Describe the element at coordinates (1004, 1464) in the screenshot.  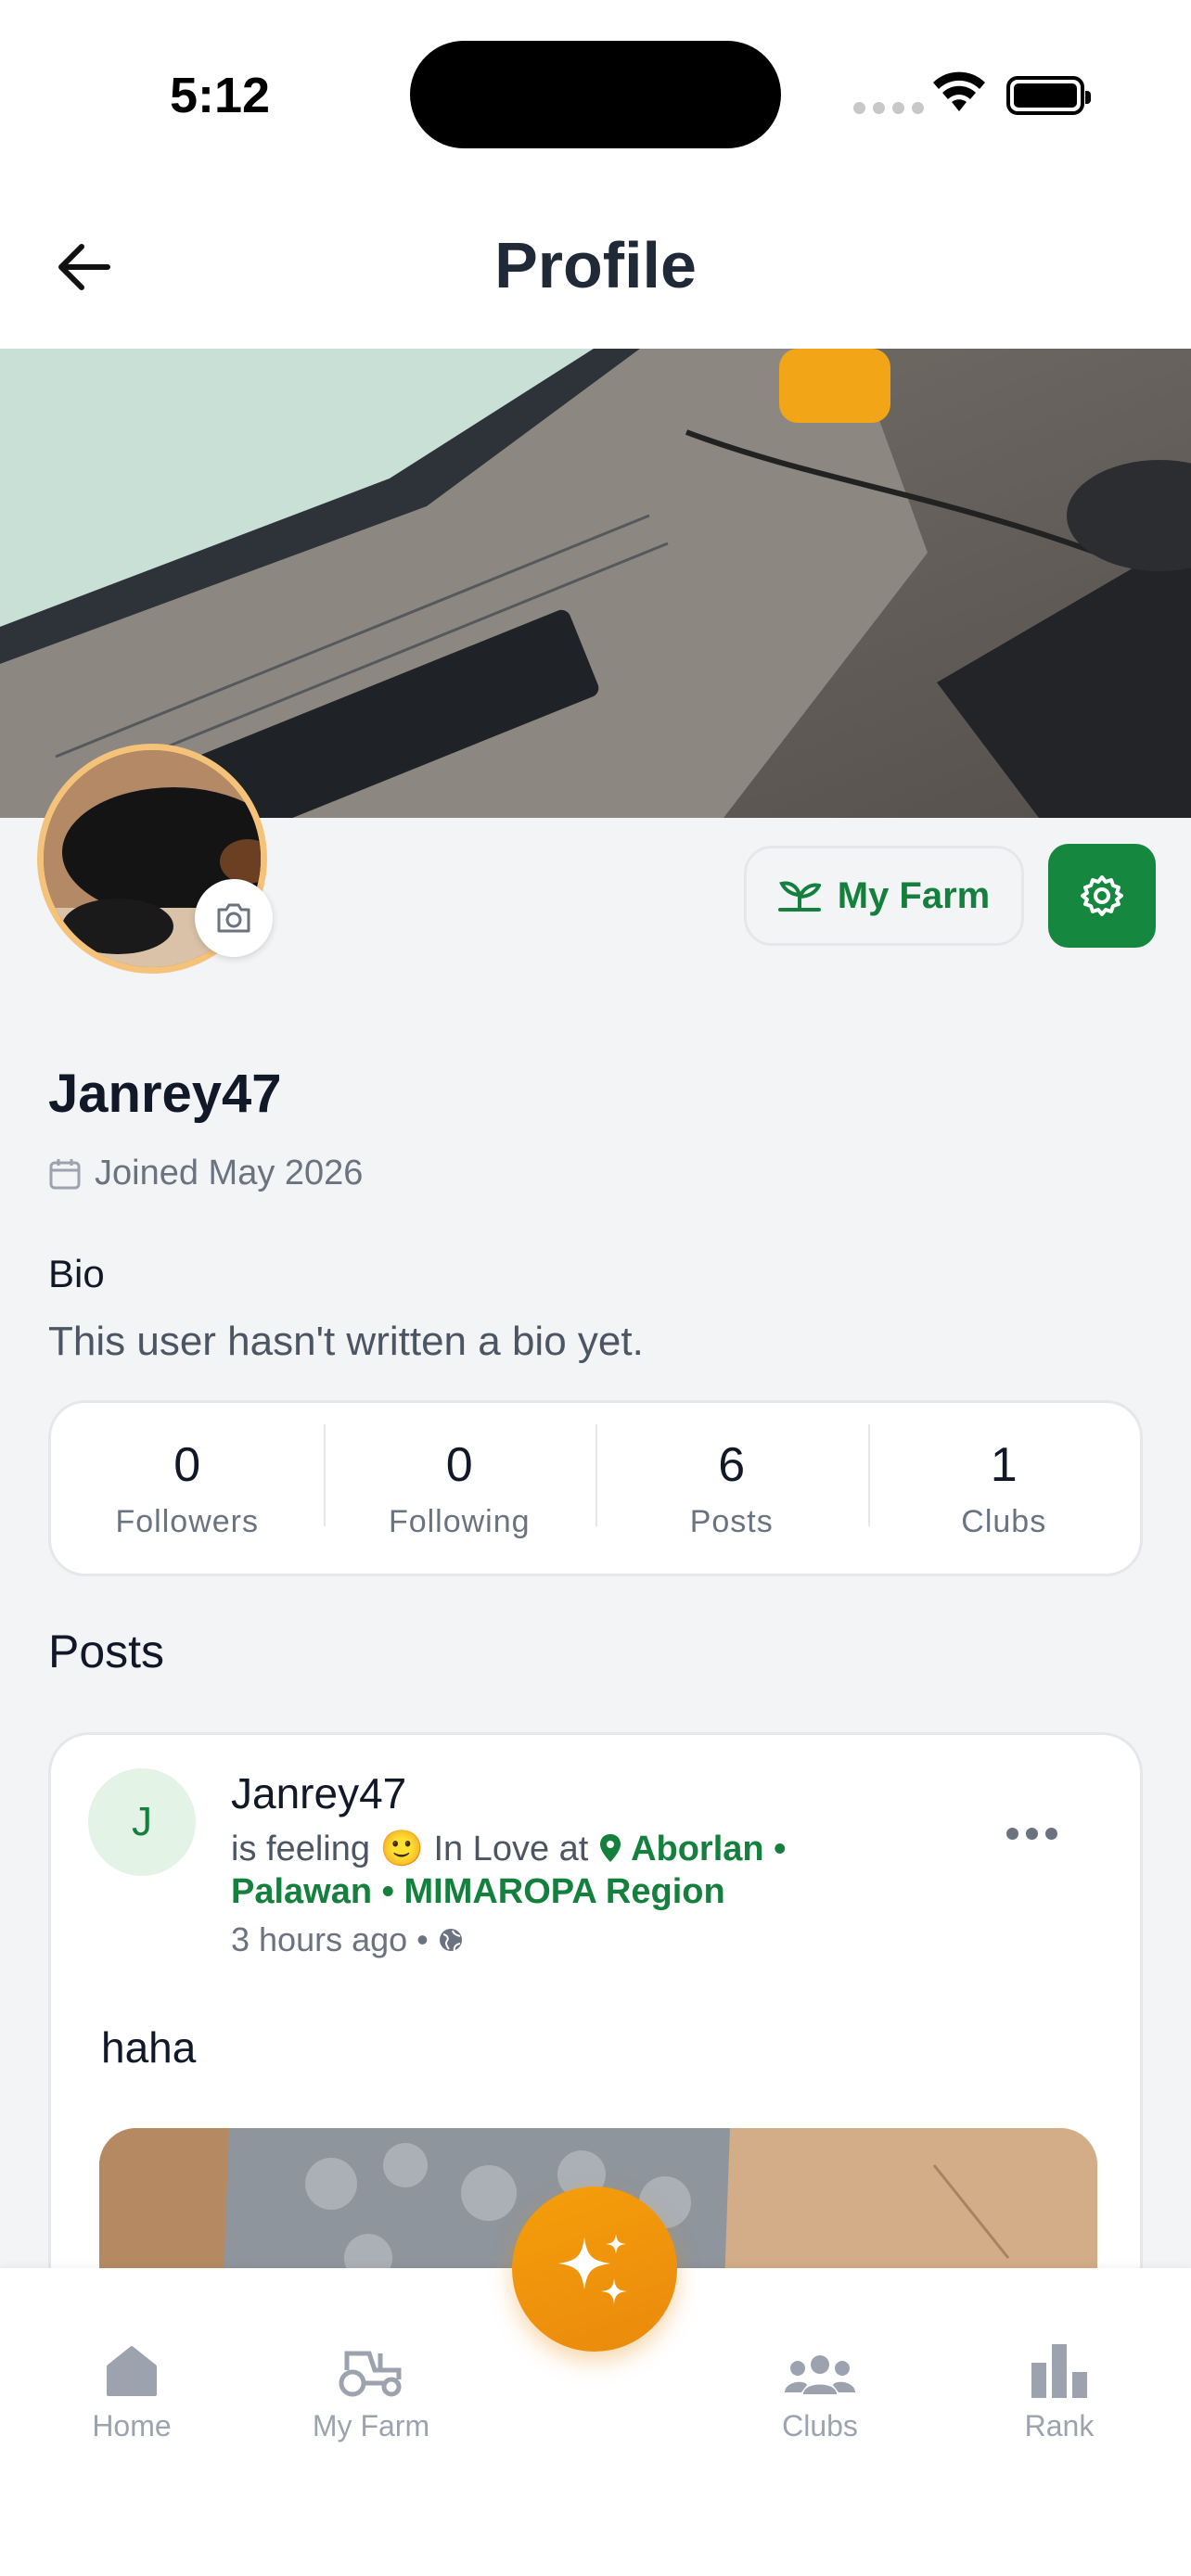
I see `stat-value: 1` at that location.